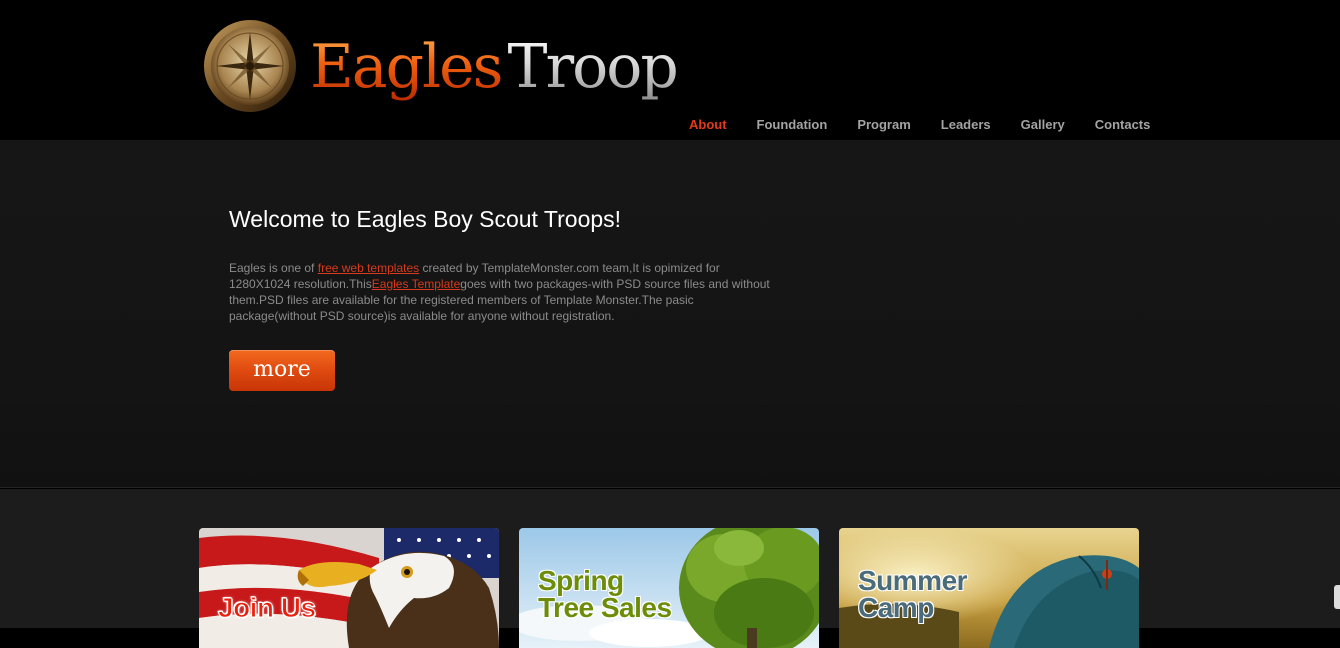 The width and height of the screenshot is (1340, 648). I want to click on card-title-spring-tree-sales: Spring Tree Sales, so click(605, 594).